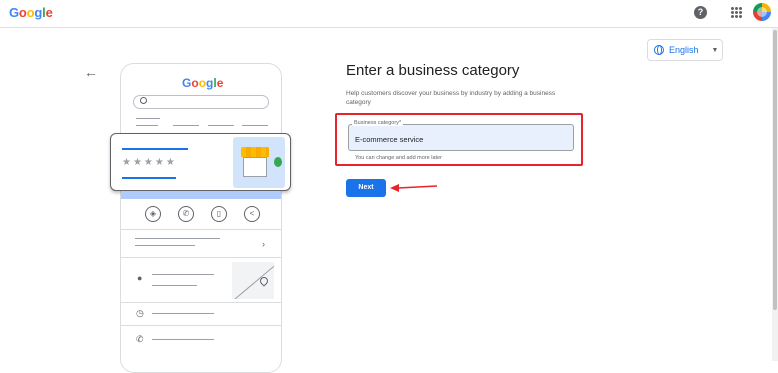 Image resolution: width=778 pixels, height=373 pixels. What do you see at coordinates (149, 162) in the screenshot?
I see `rating-stars-icon: ★★★★★` at bounding box center [149, 162].